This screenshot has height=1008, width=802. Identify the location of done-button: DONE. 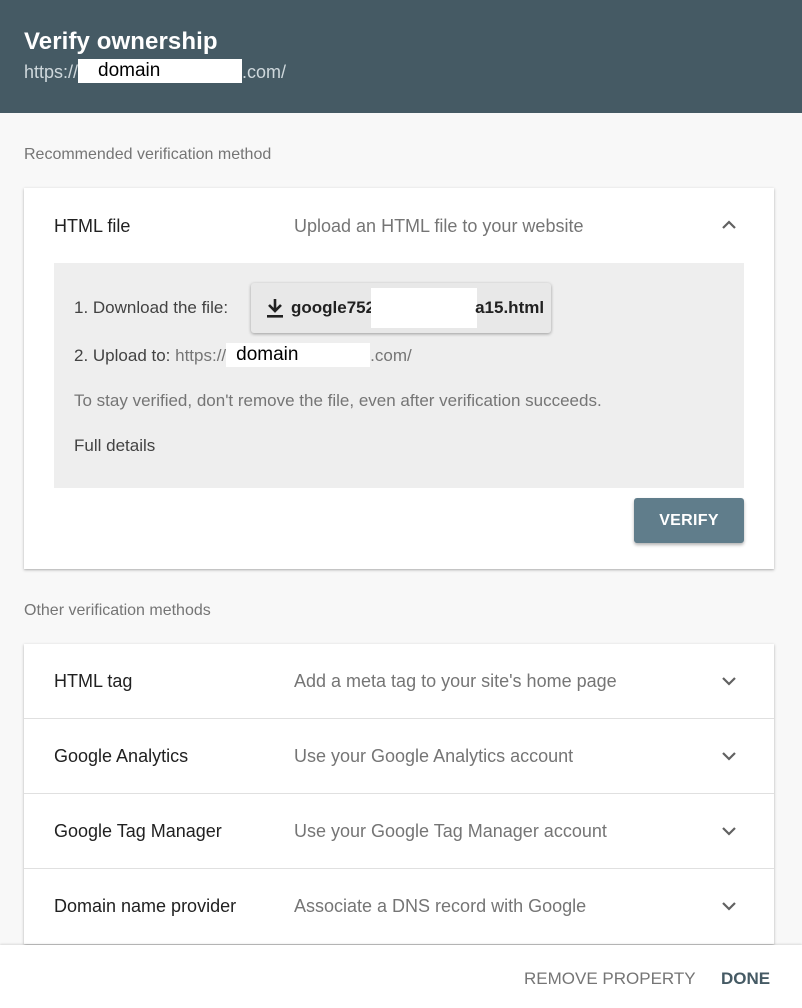
(745, 979).